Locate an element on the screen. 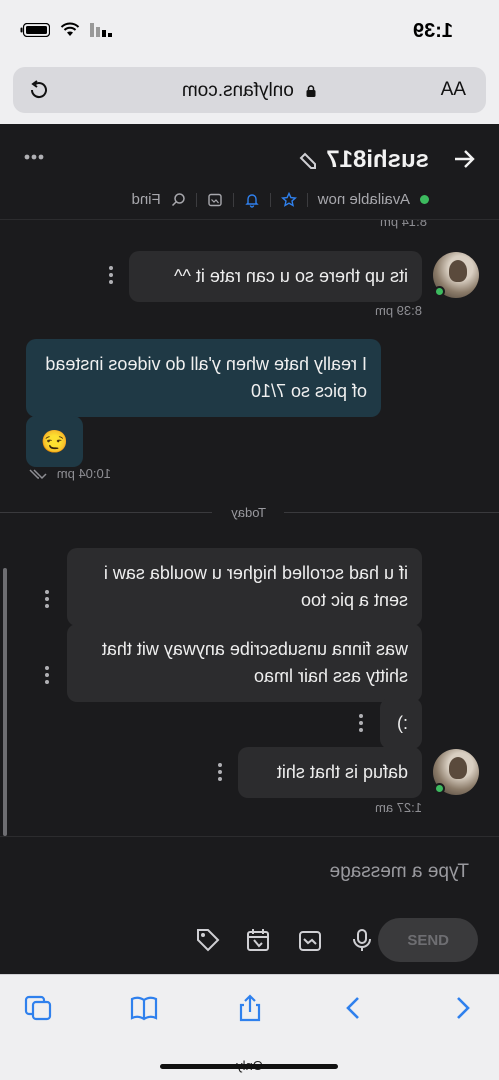 The width and height of the screenshot is (499, 1080). reload-icon is located at coordinates (39, 90).